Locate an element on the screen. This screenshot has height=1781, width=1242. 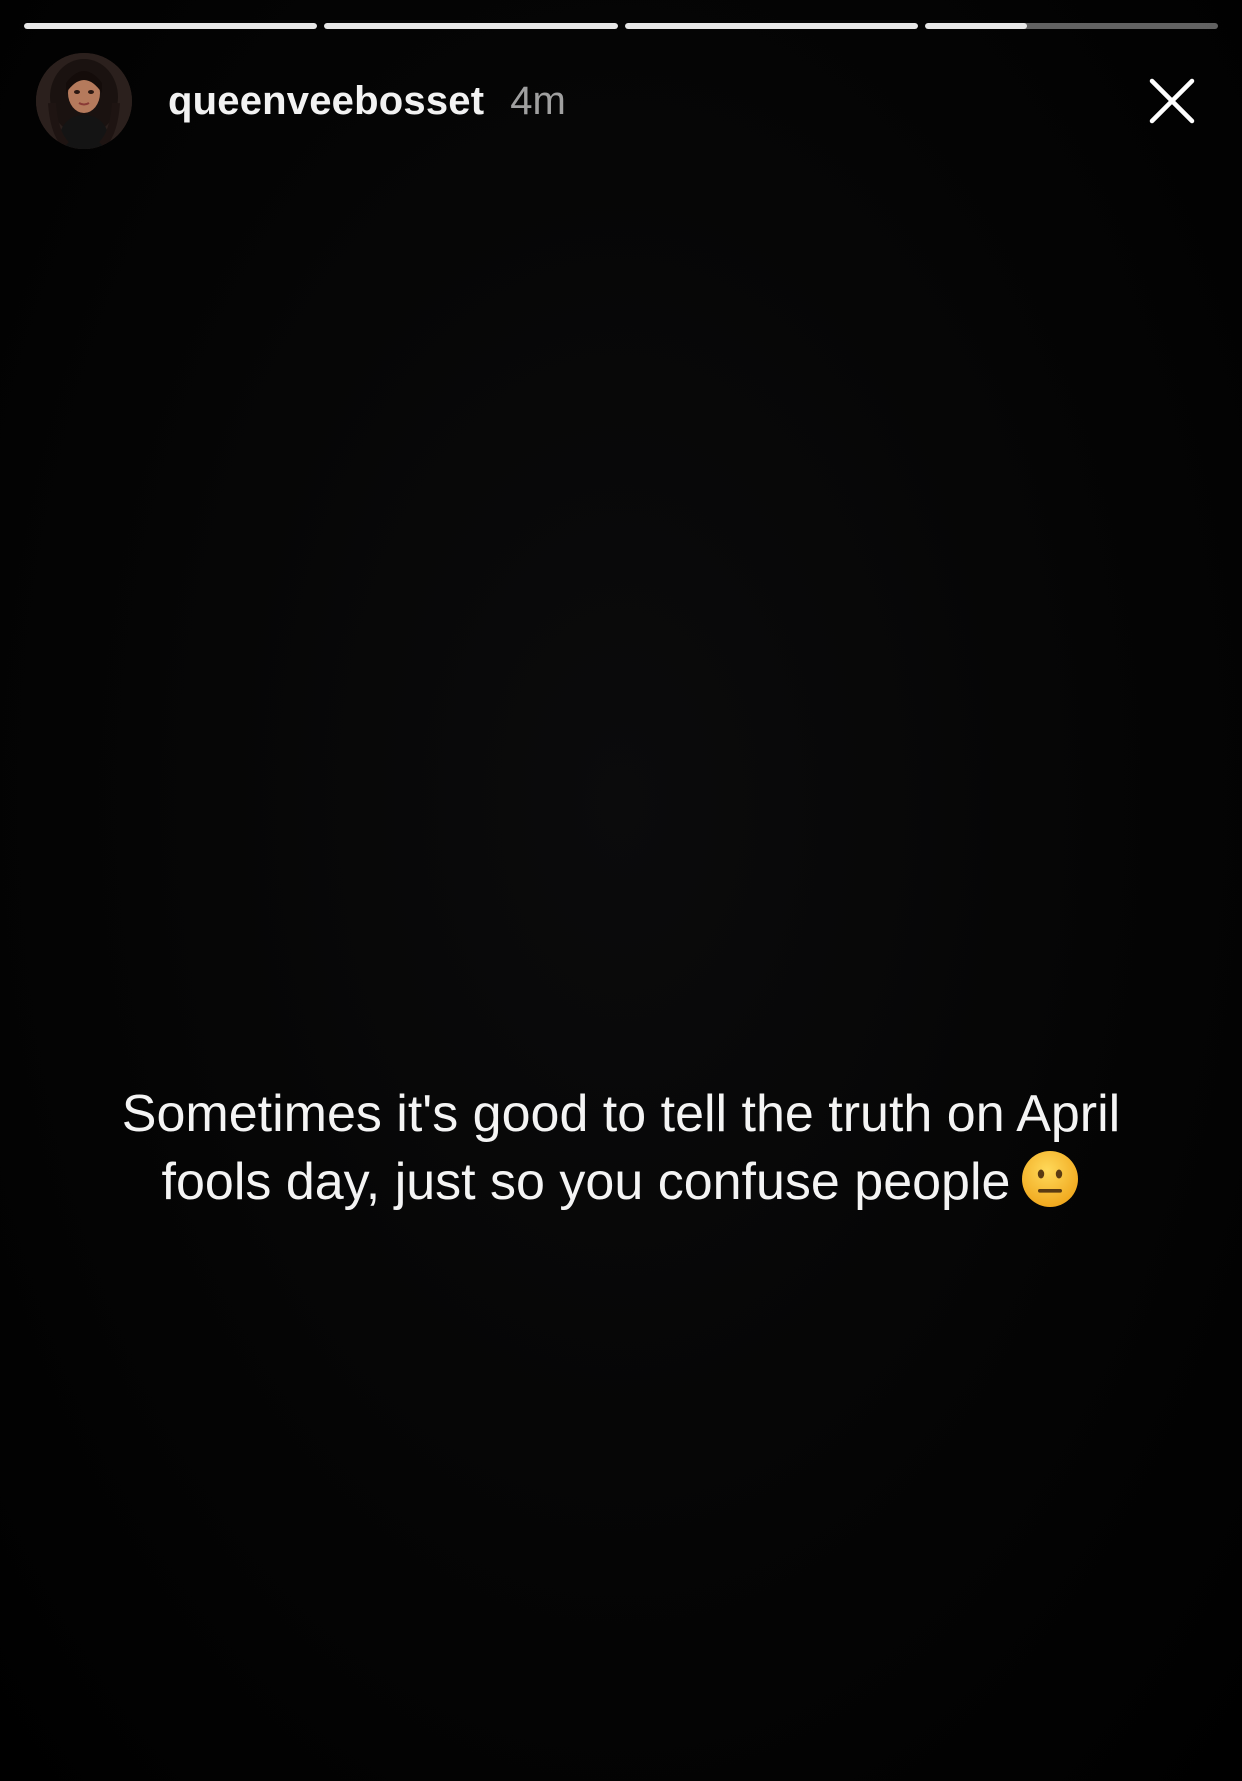
caption-line-2-text: fools day, just so you confuse people is located at coordinates (586, 1182).